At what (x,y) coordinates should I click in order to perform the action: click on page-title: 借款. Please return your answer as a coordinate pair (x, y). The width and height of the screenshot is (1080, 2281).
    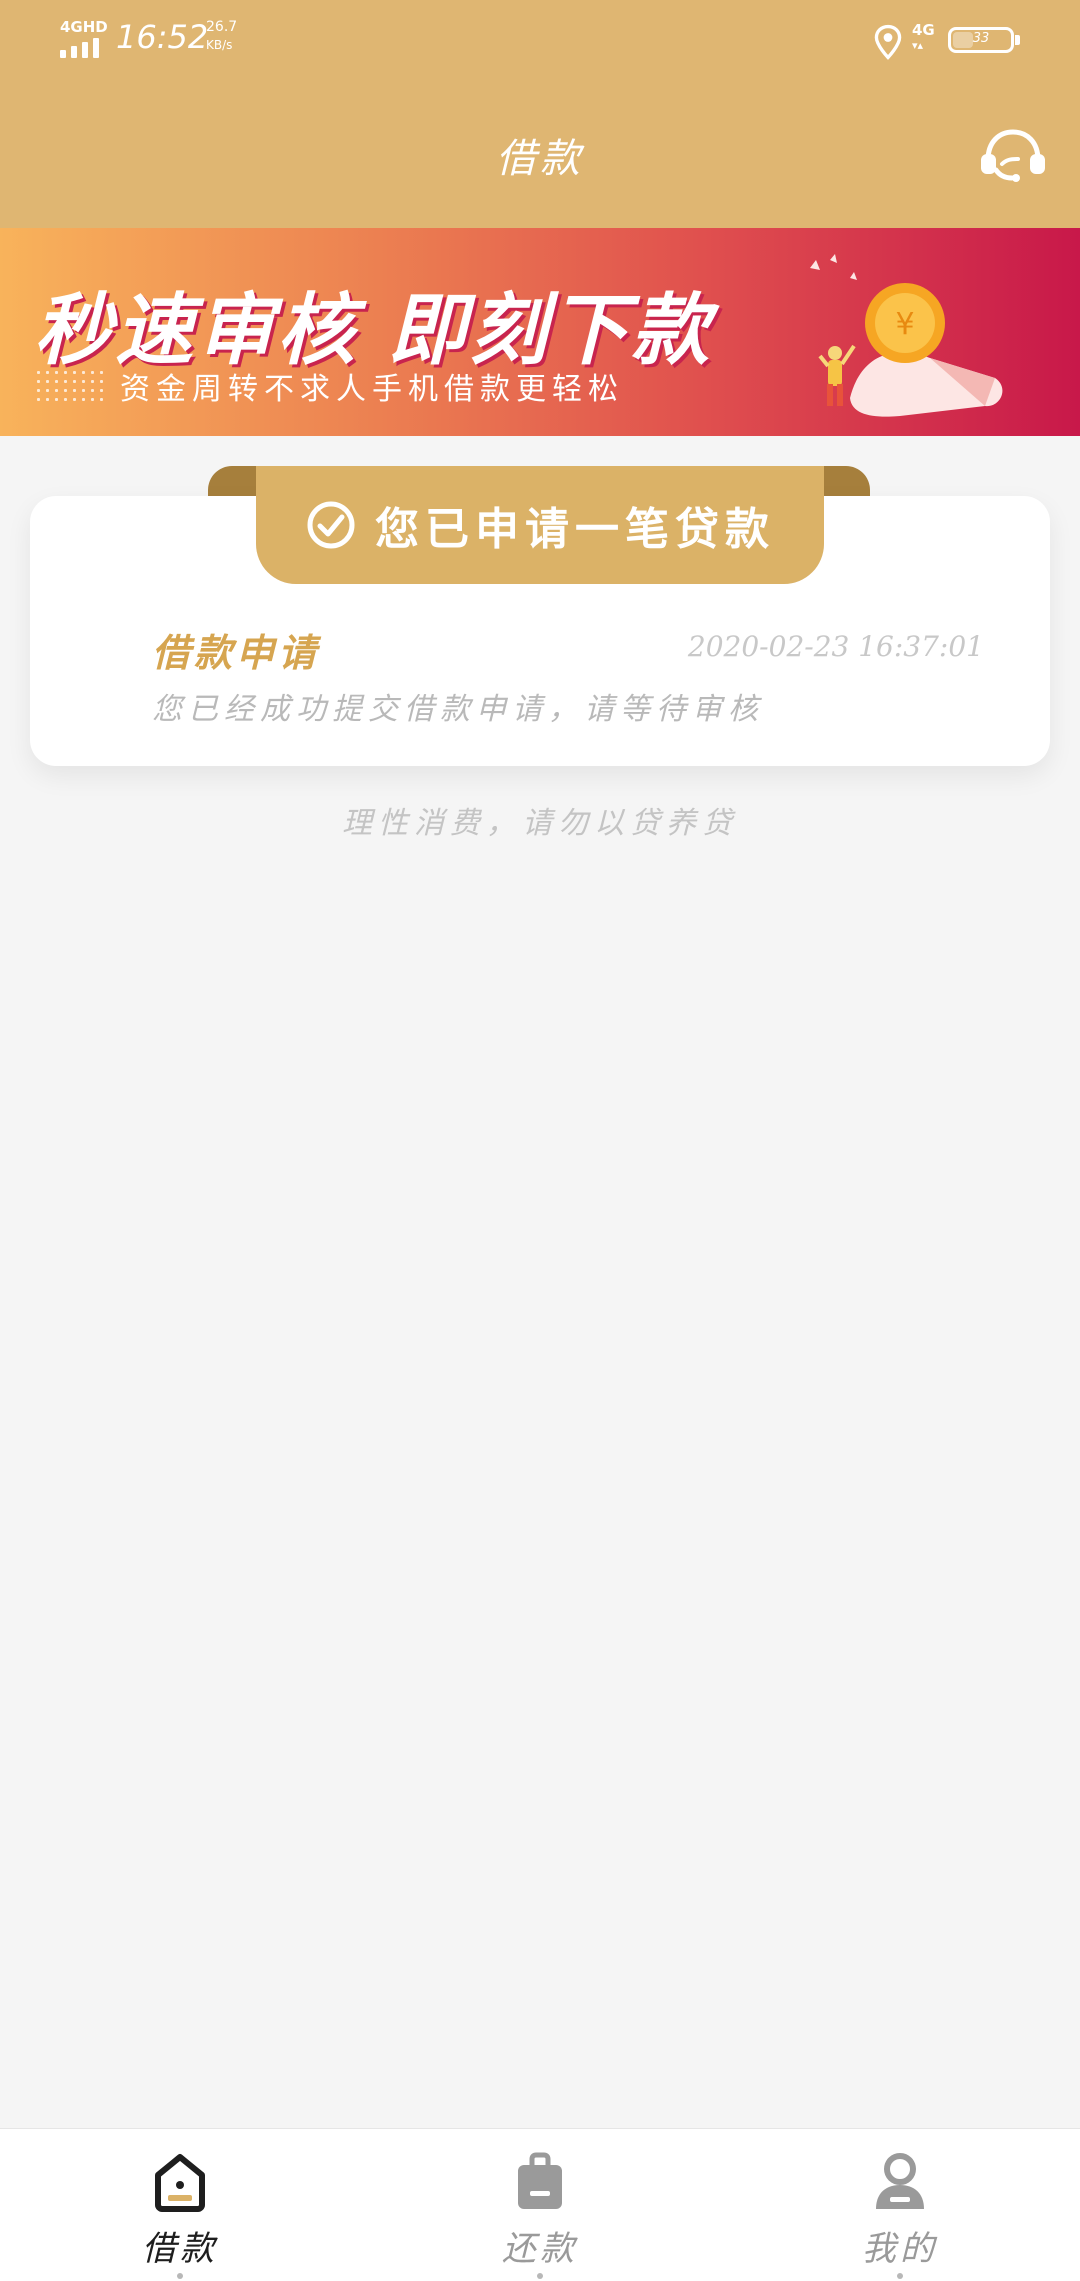
    Looking at the image, I should click on (540, 159).